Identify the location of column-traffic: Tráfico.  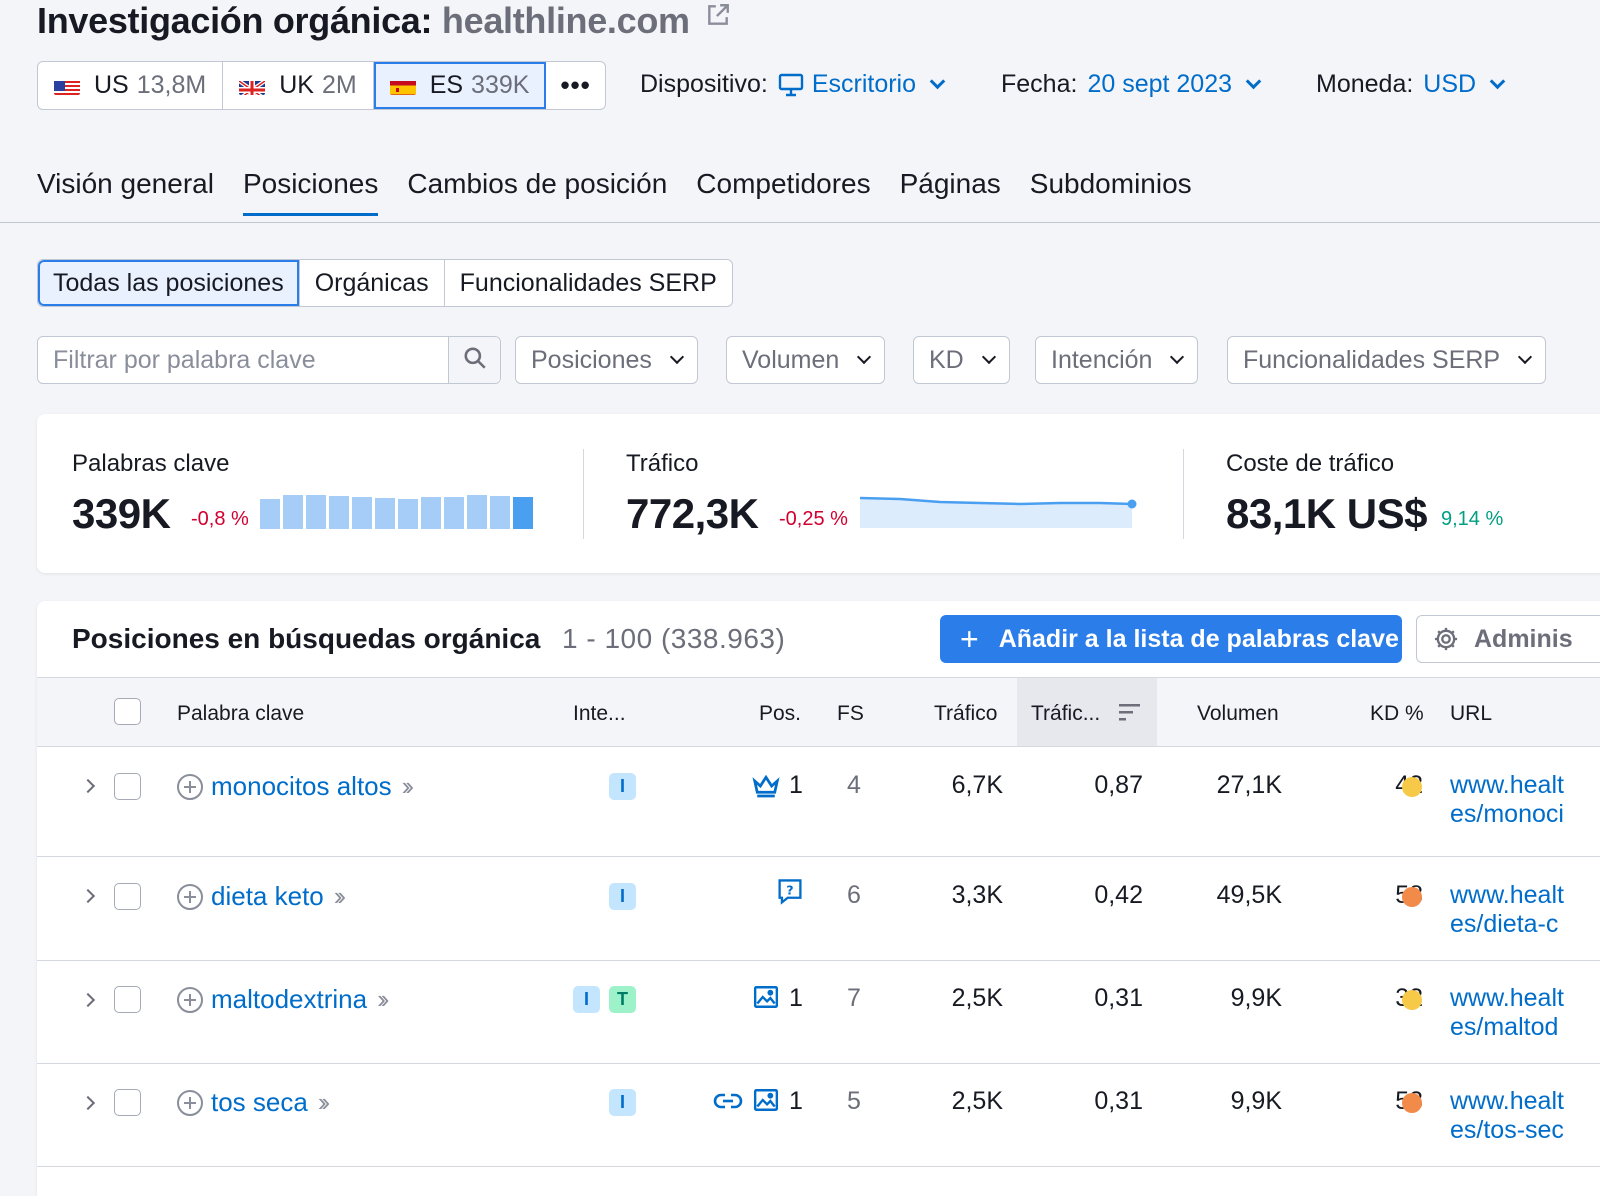
(965, 714).